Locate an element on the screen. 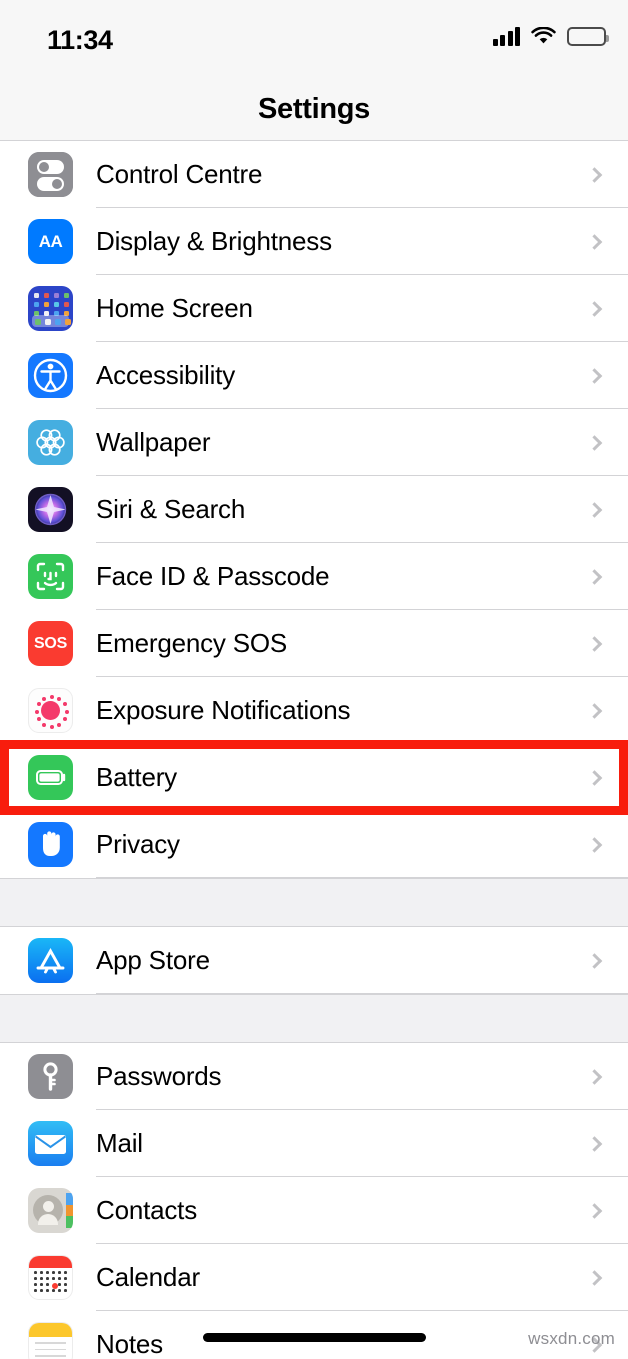  wallpaper-icon is located at coordinates (50, 442).